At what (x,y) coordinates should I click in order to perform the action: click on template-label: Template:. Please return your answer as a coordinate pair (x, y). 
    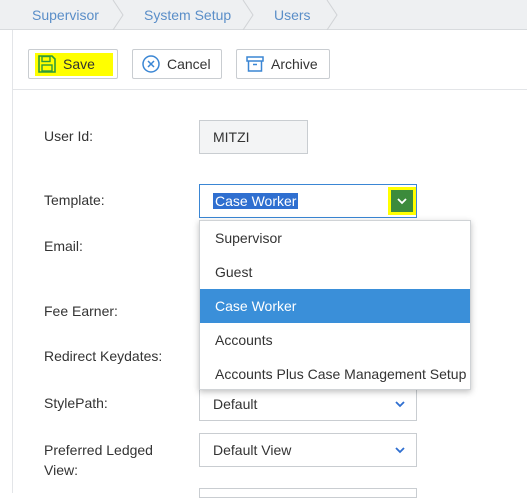
    Looking at the image, I should click on (74, 200).